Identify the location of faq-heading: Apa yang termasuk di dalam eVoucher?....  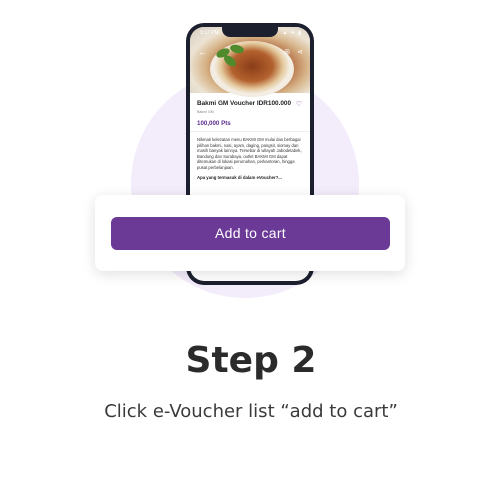
(250, 177).